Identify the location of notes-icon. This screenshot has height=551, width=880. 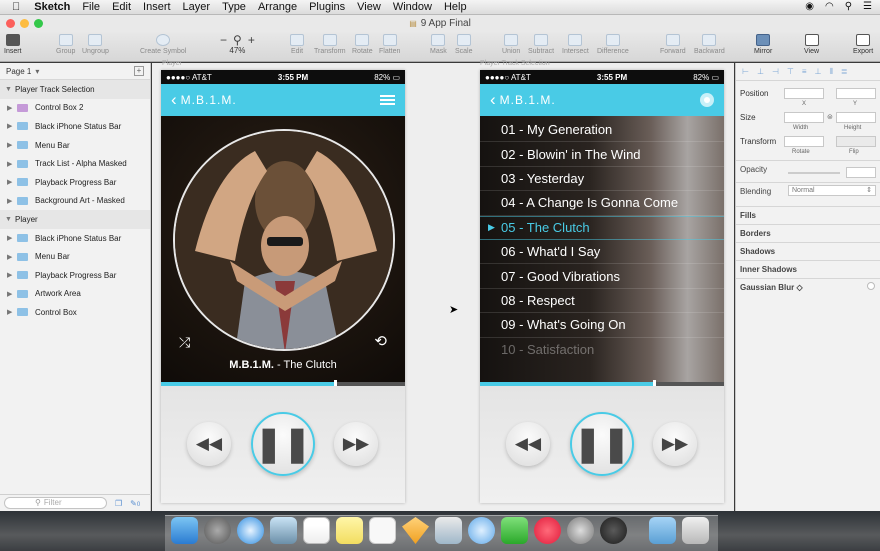
(349, 530).